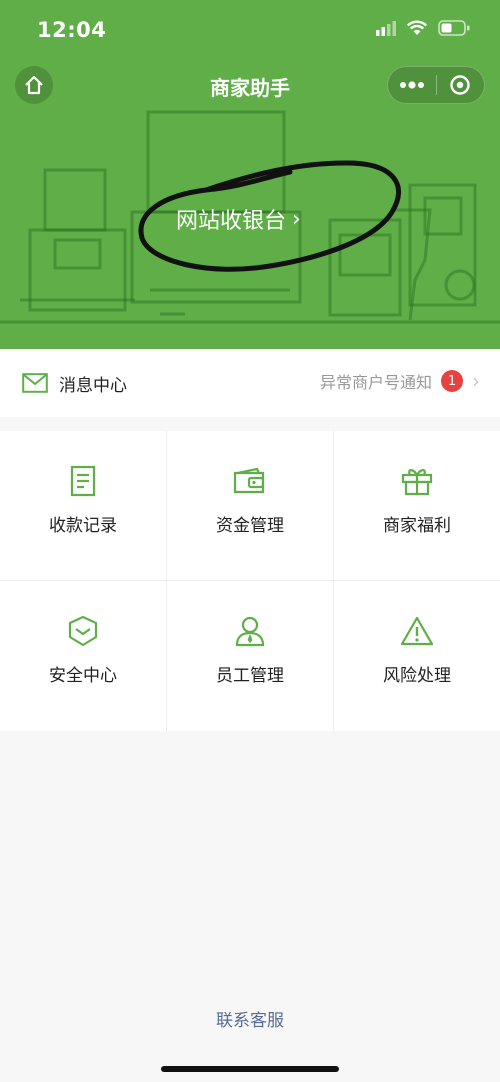 This screenshot has width=500, height=1082. I want to click on envelope-icon, so click(35, 383).